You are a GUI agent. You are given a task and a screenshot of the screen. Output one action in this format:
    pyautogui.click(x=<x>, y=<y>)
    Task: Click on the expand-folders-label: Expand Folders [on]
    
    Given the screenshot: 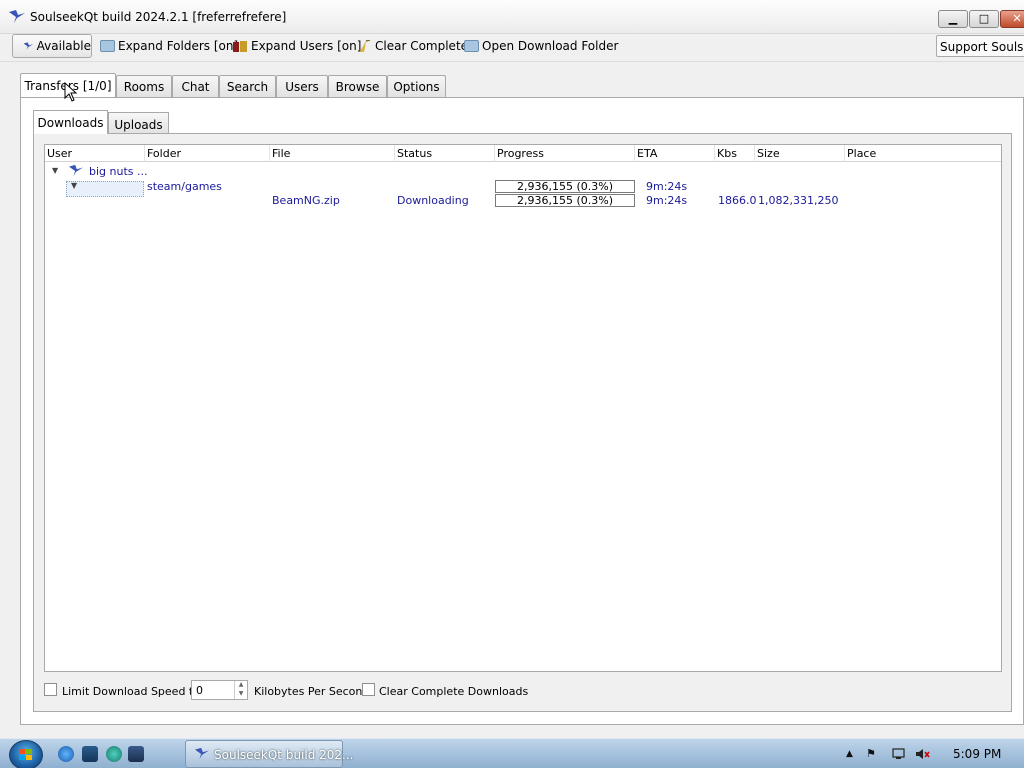 What is the action you would take?
    pyautogui.click(x=178, y=46)
    